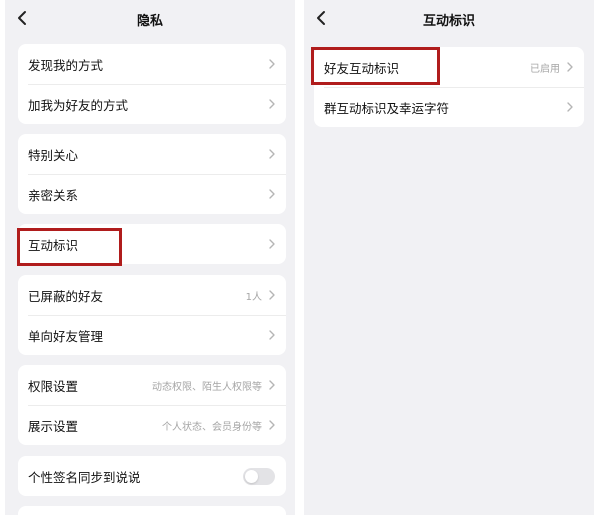  Describe the element at coordinates (53, 245) in the screenshot. I see `setting-label: 互动标识` at that location.